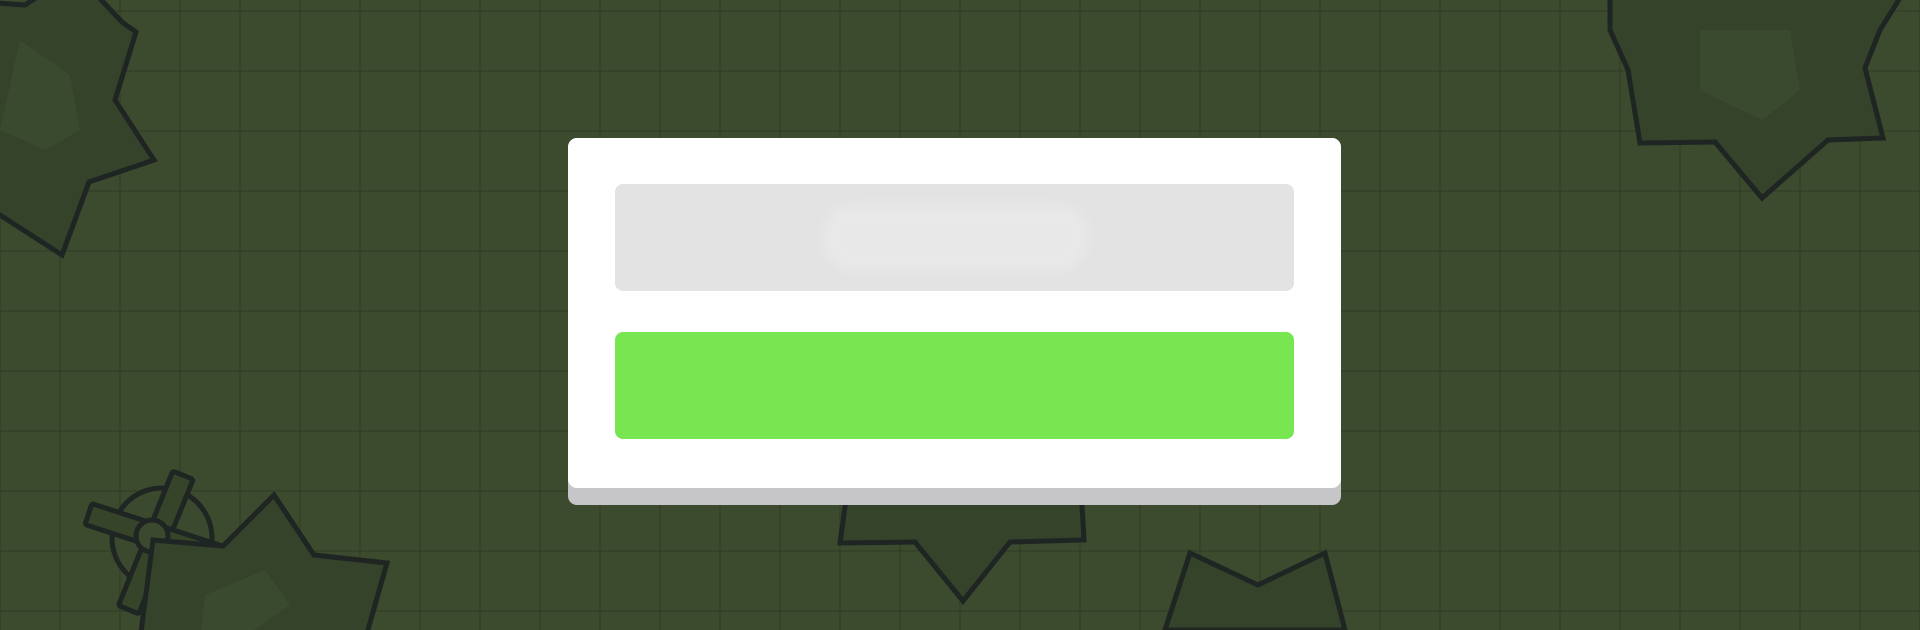  What do you see at coordinates (79, 129) in the screenshot?
I see `star-shape-top-left` at bounding box center [79, 129].